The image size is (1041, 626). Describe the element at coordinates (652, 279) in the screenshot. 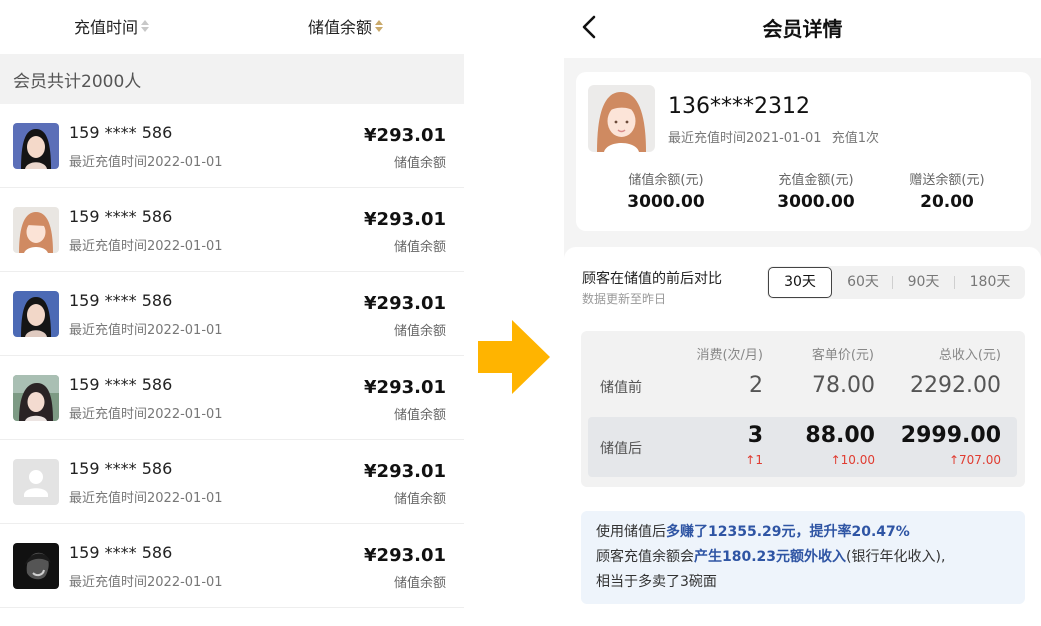

I see `comparison-title: 顾客在储值的前后对比` at that location.